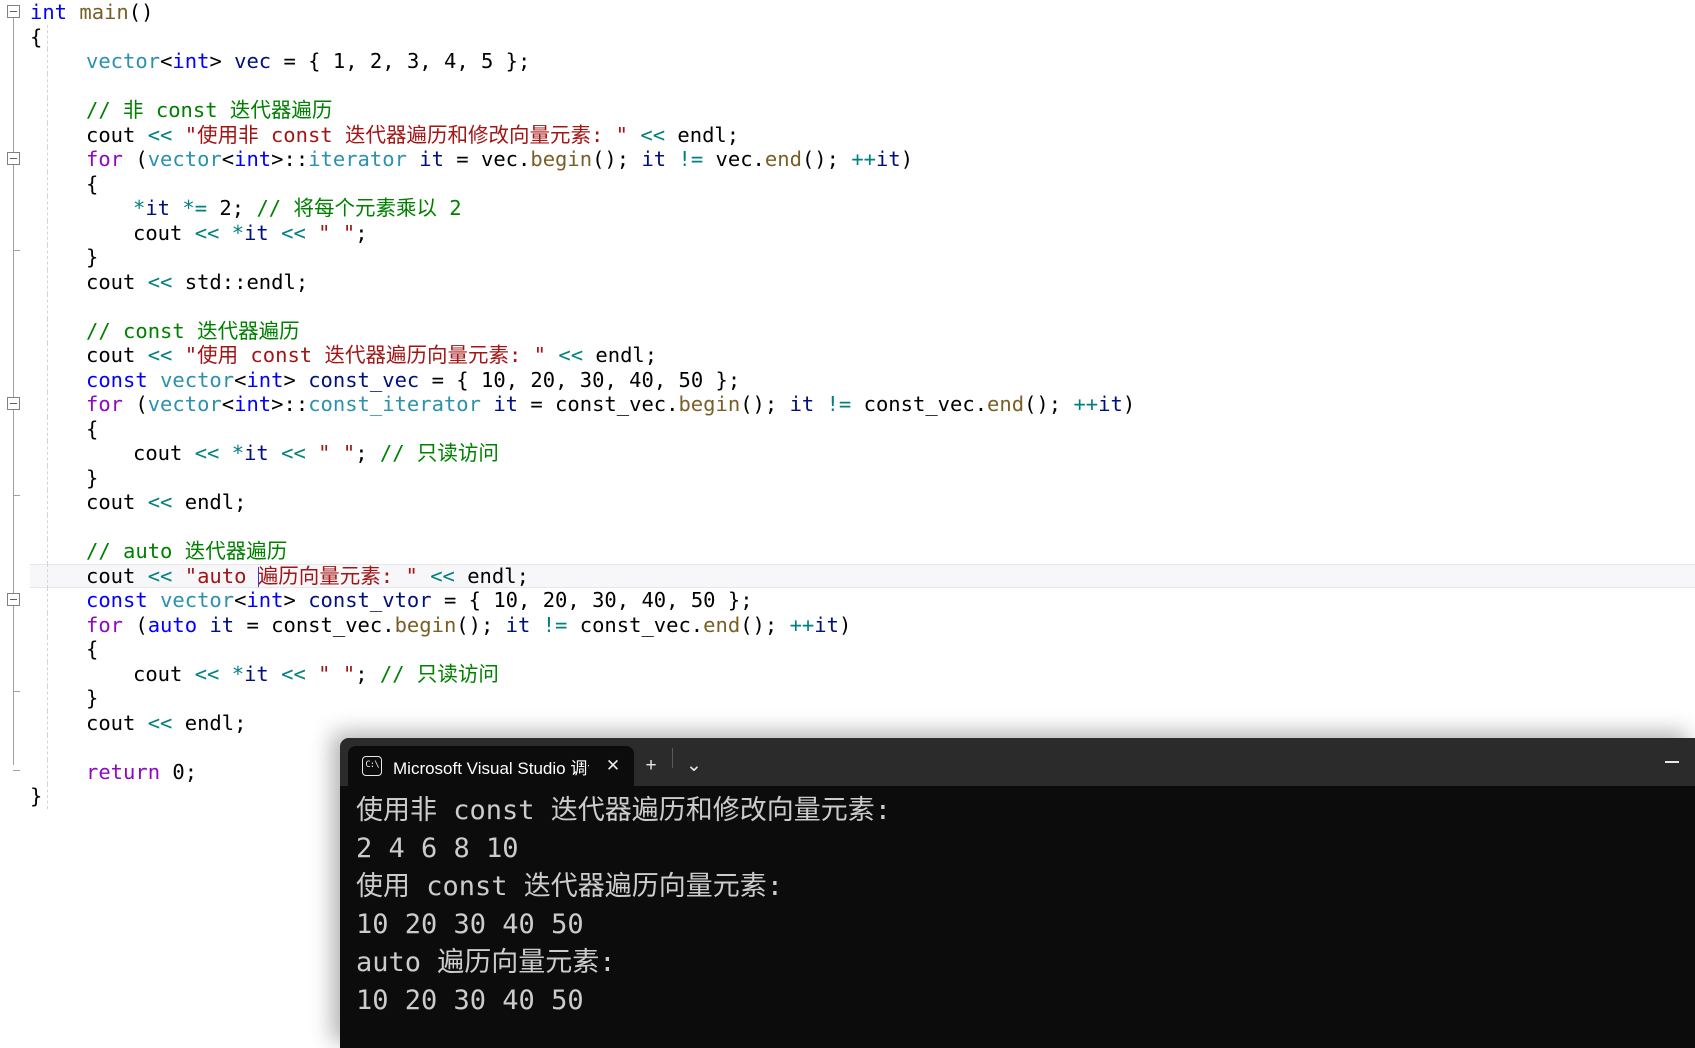  Describe the element at coordinates (238, 232) in the screenshot. I see `code-token-ovl: *` at that location.